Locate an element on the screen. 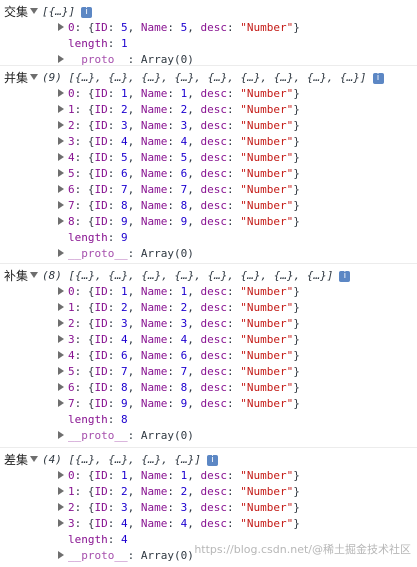 Image resolution: width=417 pixels, height=567 pixels. log-entry-header: 差集 (4) [{…}, {…}, {…}, {…}] i is located at coordinates (208, 460).